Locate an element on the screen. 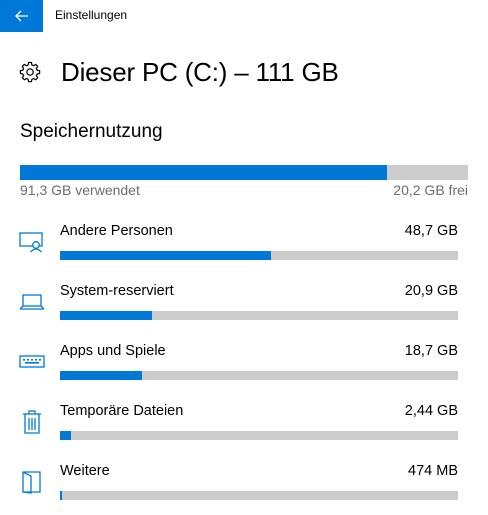 This screenshot has height=515, width=488. free-space-label: 20,2 GB frei is located at coordinates (430, 190).